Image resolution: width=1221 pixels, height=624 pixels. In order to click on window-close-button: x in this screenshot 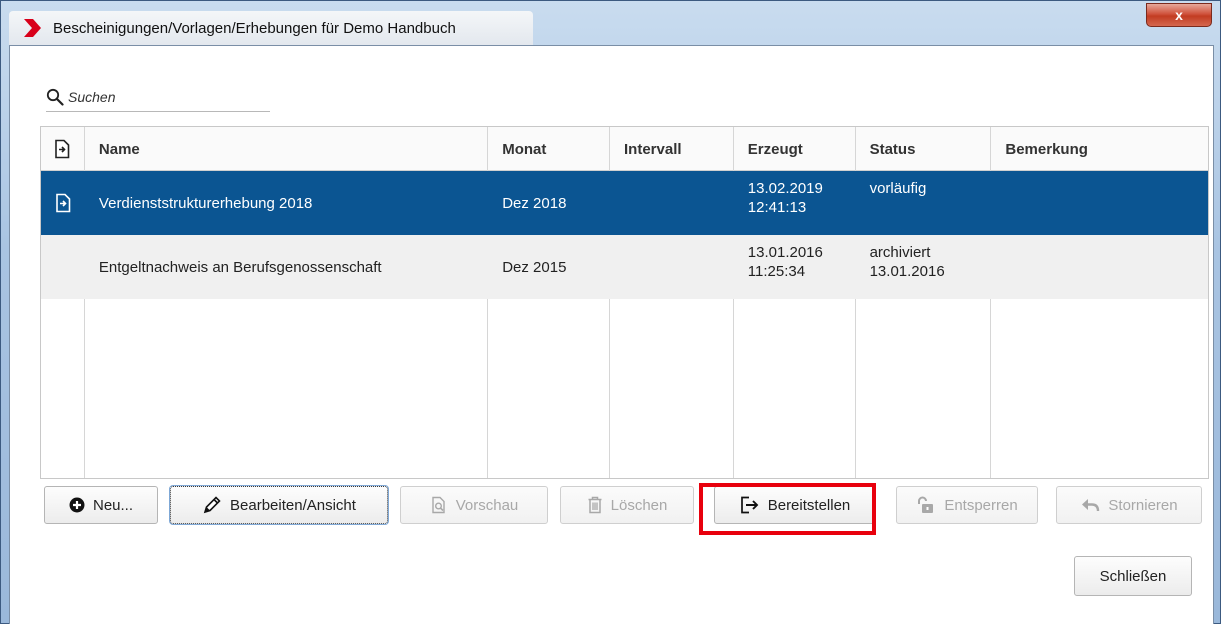, I will do `click(1179, 15)`.